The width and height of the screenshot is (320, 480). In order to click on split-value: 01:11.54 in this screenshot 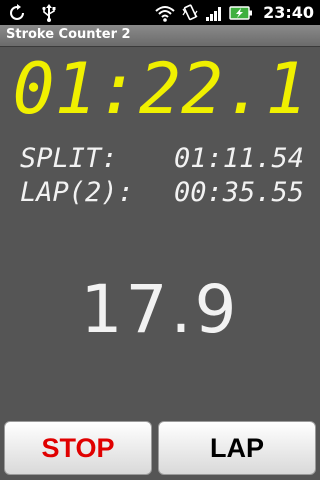, I will do `click(238, 158)`.